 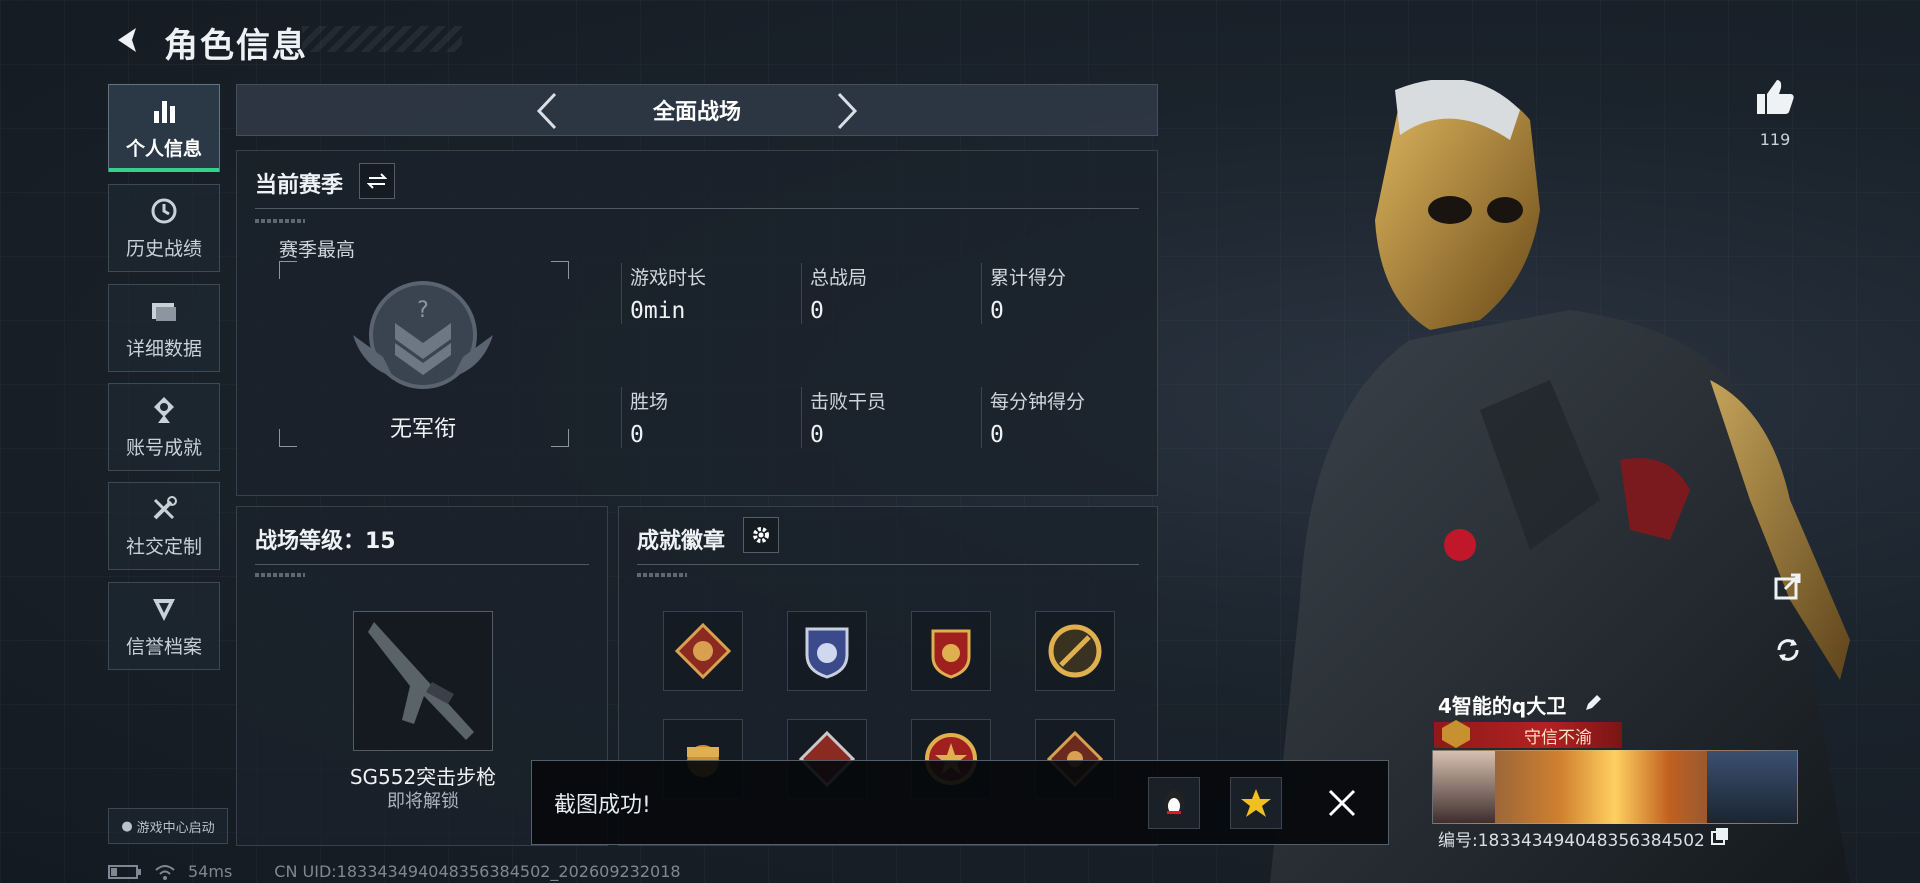 What do you see at coordinates (1594, 702) in the screenshot?
I see `pencil-icon` at bounding box center [1594, 702].